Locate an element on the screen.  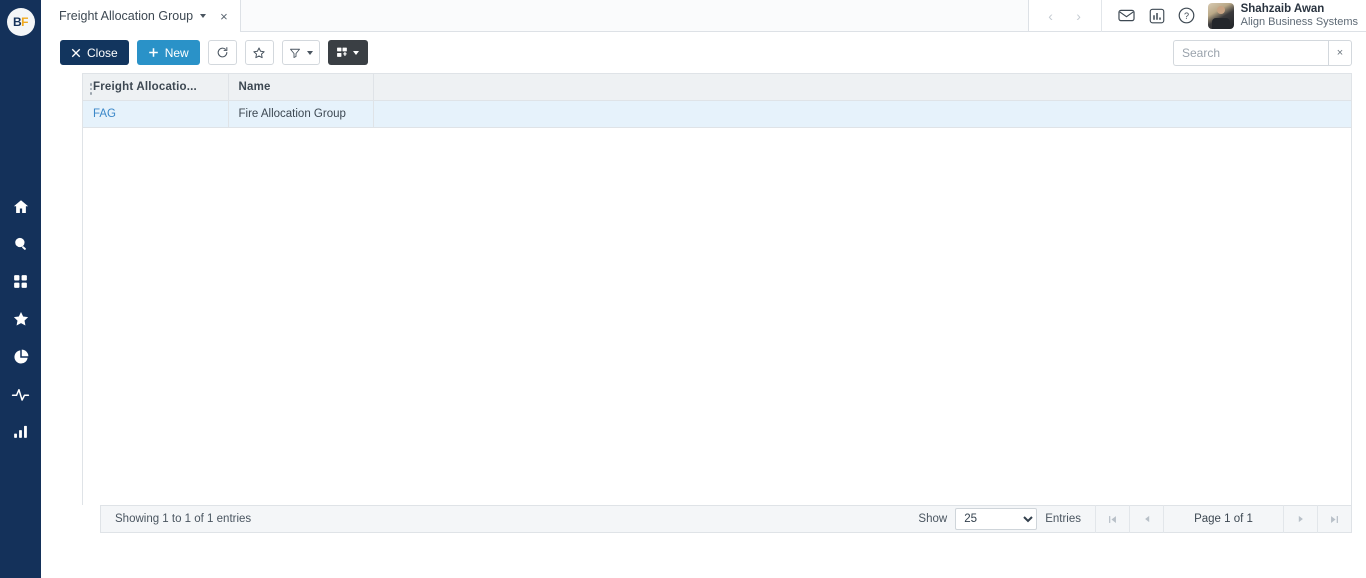
footer-spacer is located at coordinates (703, 555).